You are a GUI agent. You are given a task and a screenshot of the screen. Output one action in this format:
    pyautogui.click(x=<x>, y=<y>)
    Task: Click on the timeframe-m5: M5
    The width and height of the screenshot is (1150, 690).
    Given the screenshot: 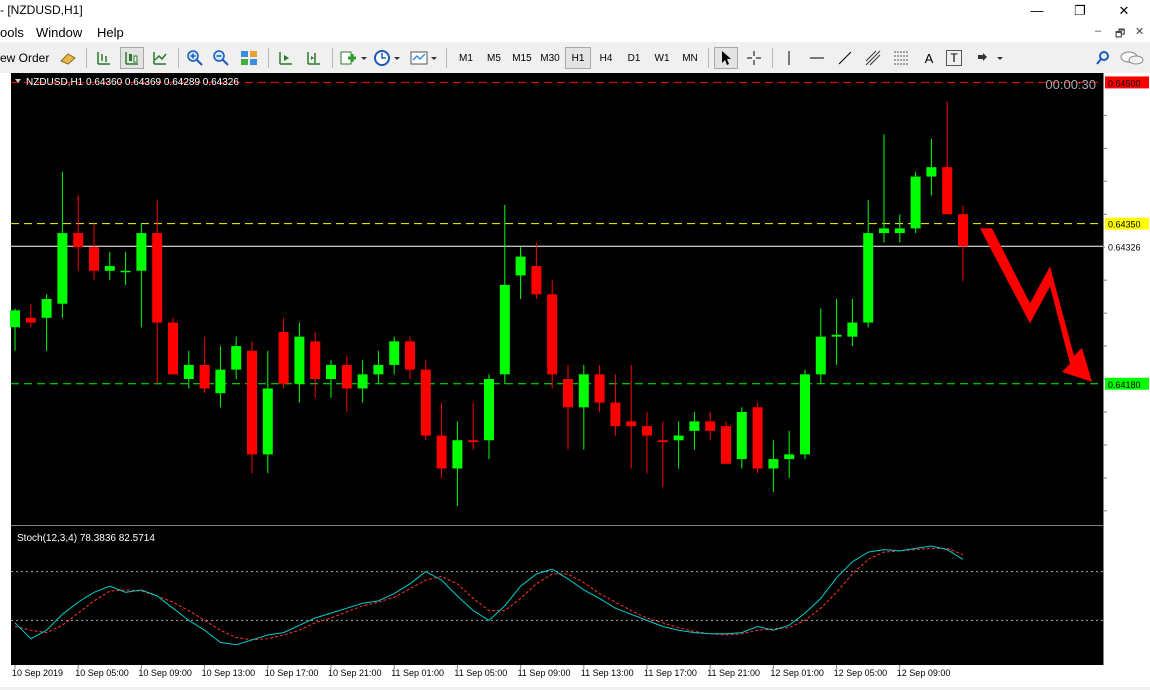 What is the action you would take?
    pyautogui.click(x=494, y=58)
    